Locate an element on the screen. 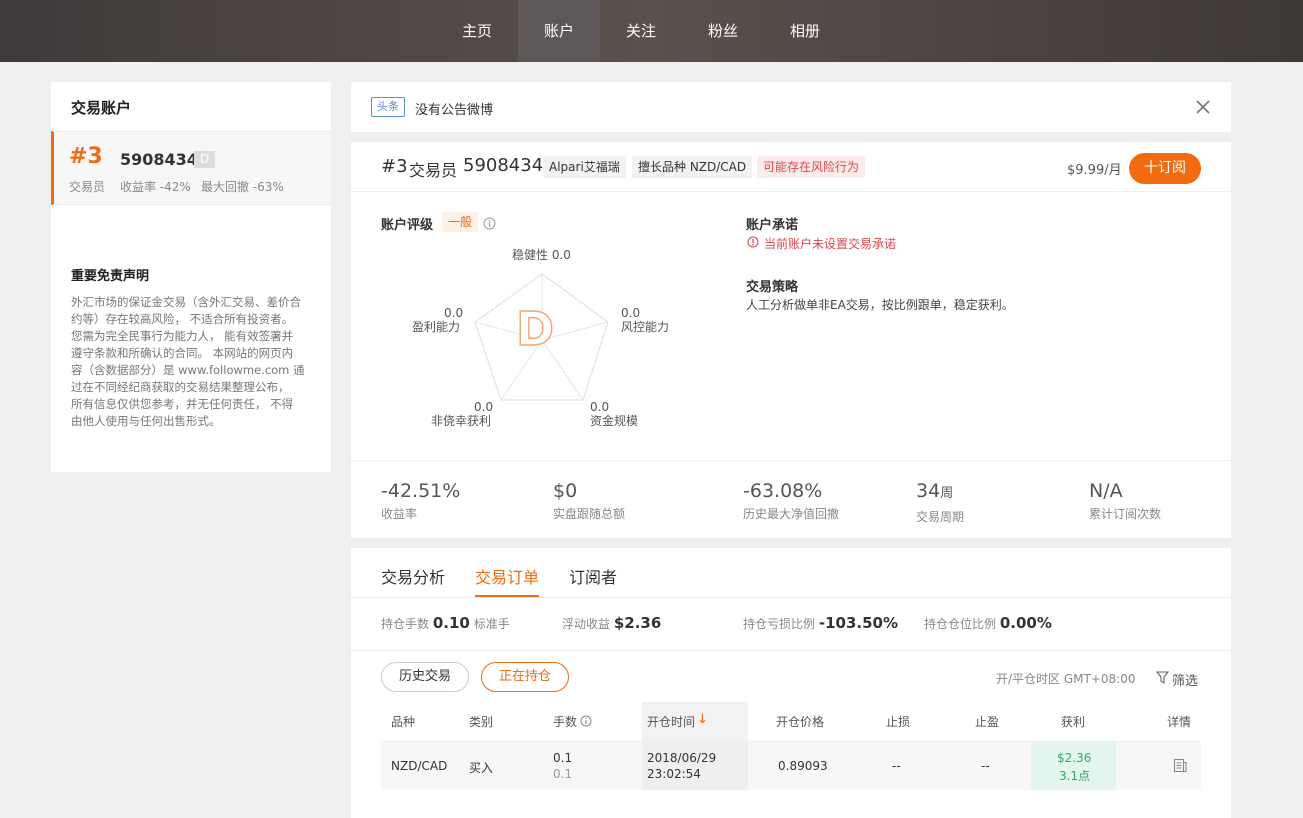  th-symbol: 品种 is located at coordinates (403, 722).